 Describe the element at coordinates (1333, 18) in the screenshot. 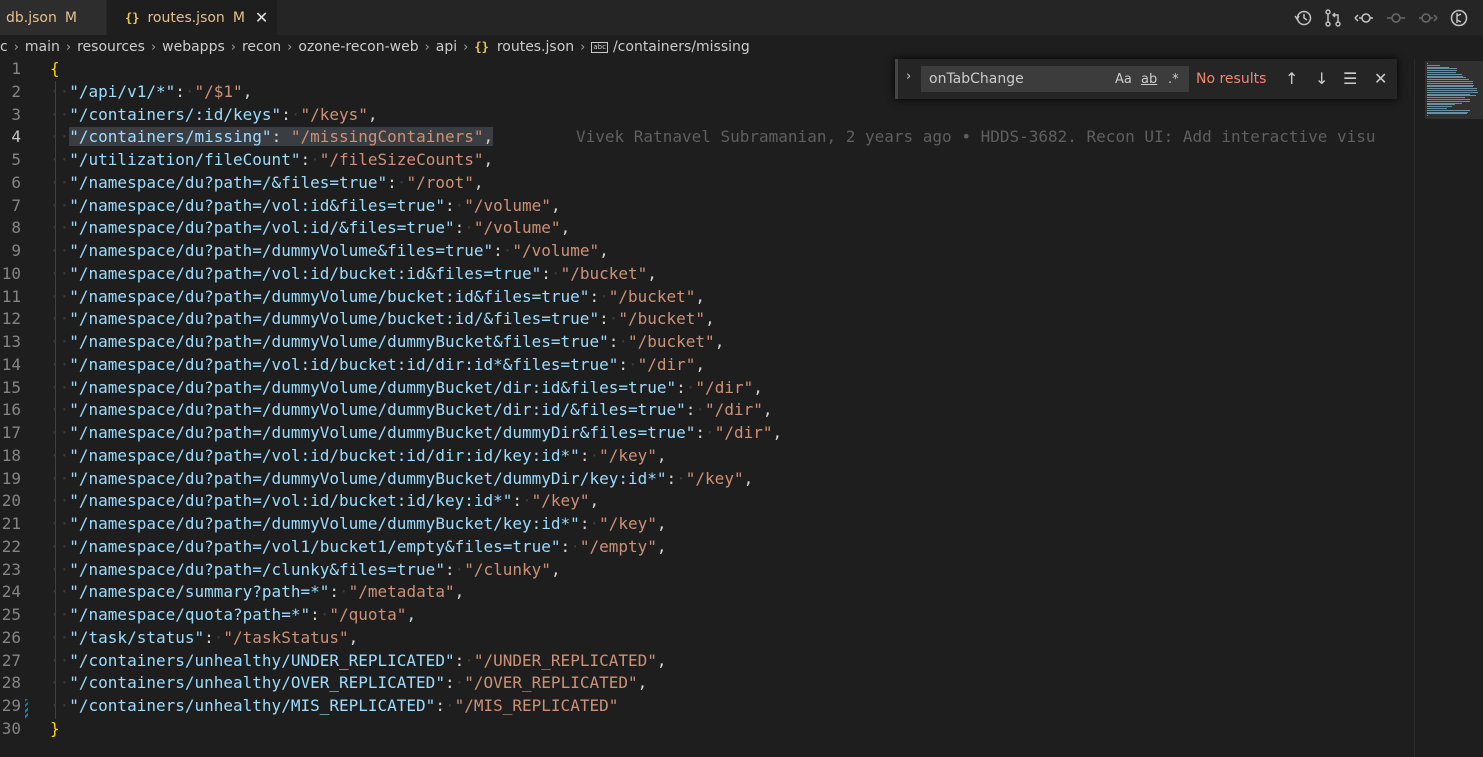

I see `open-changes-icon` at that location.